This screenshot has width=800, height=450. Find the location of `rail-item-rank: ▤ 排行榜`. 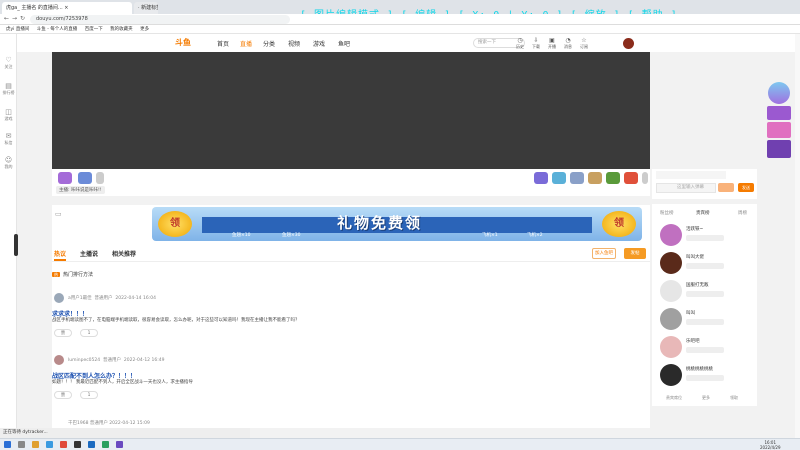

rail-item-rank: ▤ 排行榜 is located at coordinates (8, 92).